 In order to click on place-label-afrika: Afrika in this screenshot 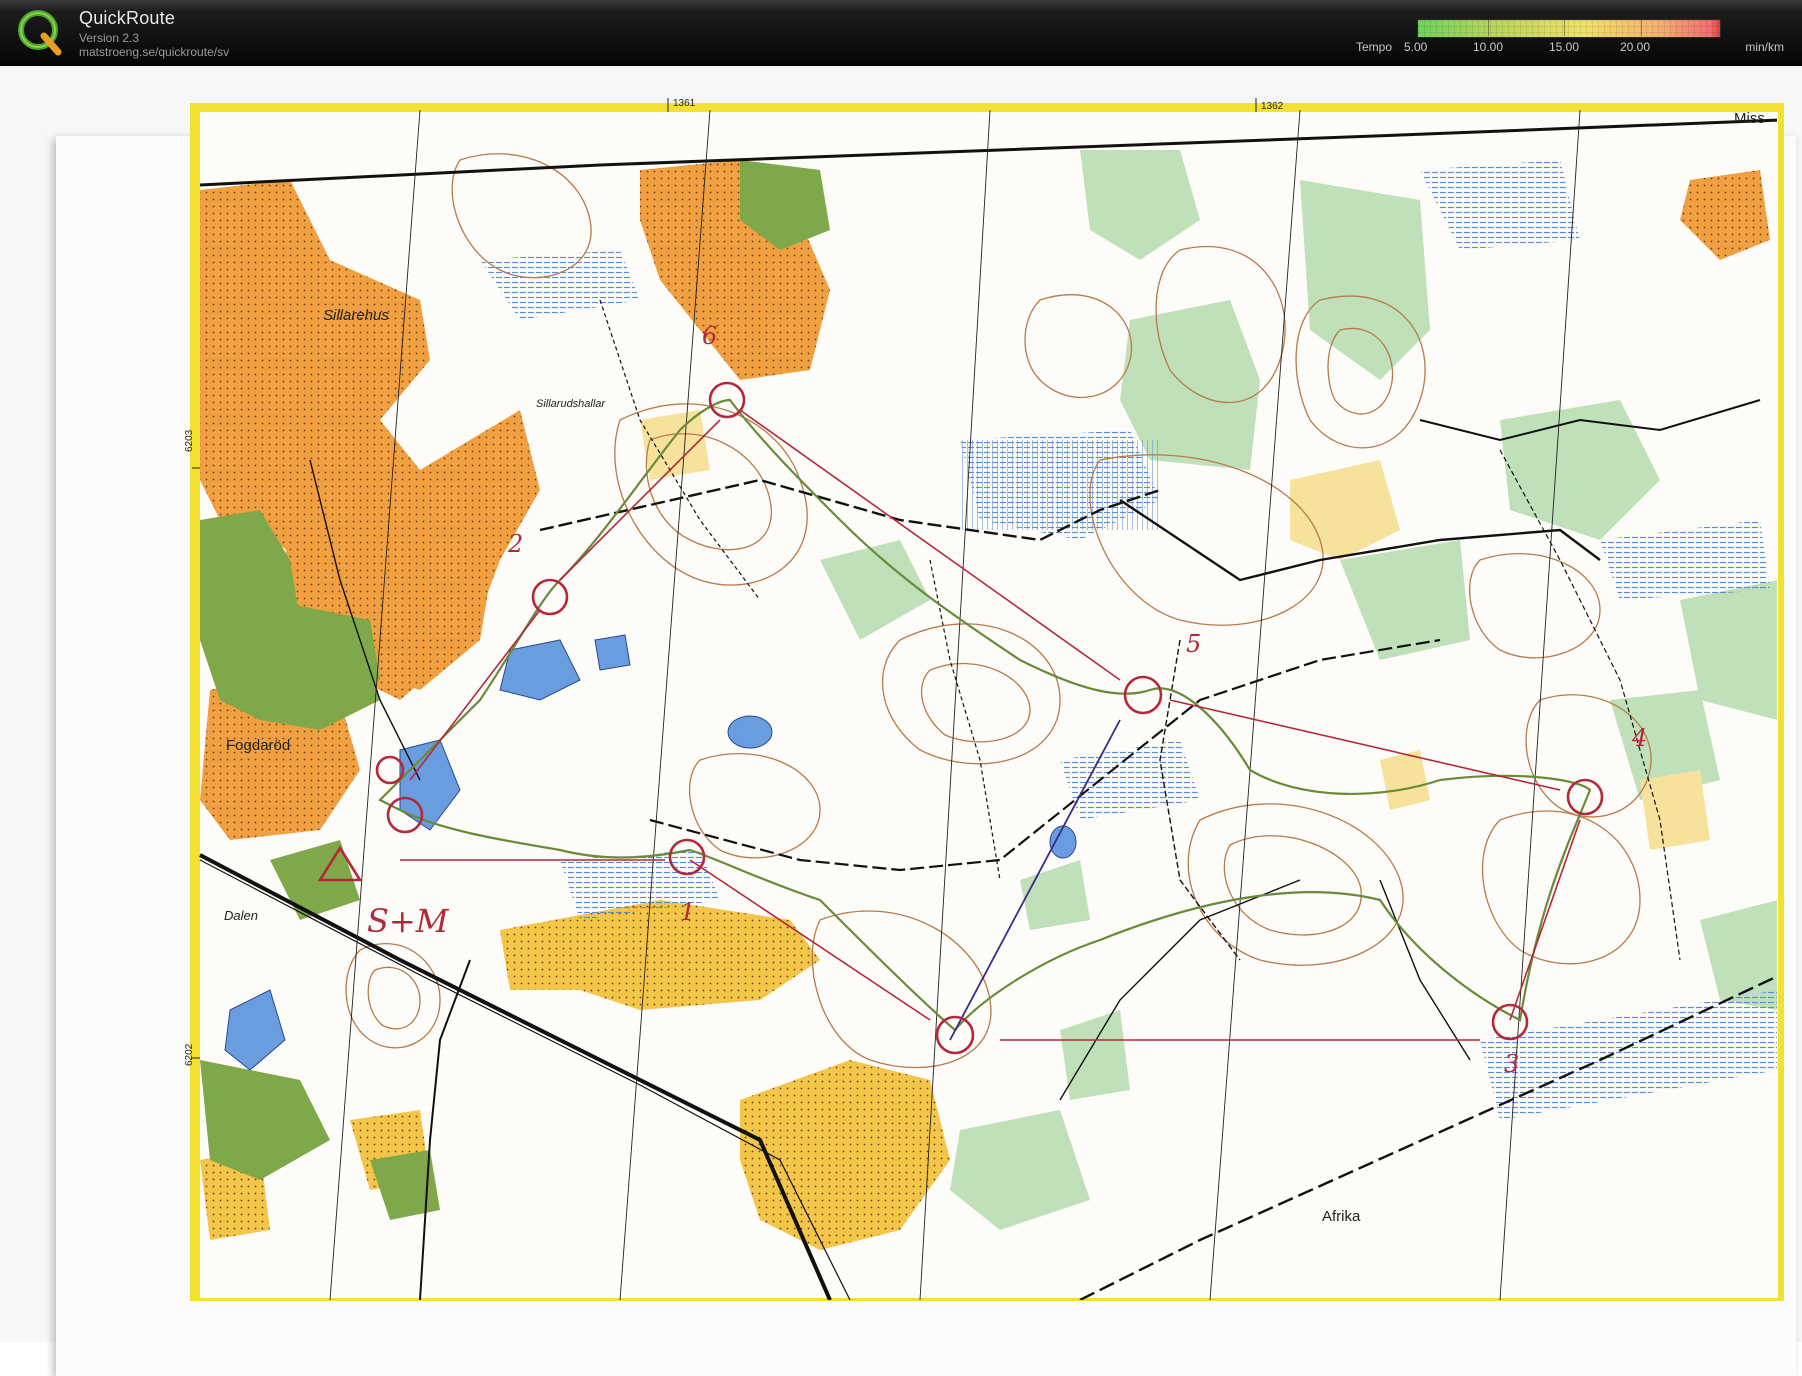, I will do `click(1341, 1216)`.